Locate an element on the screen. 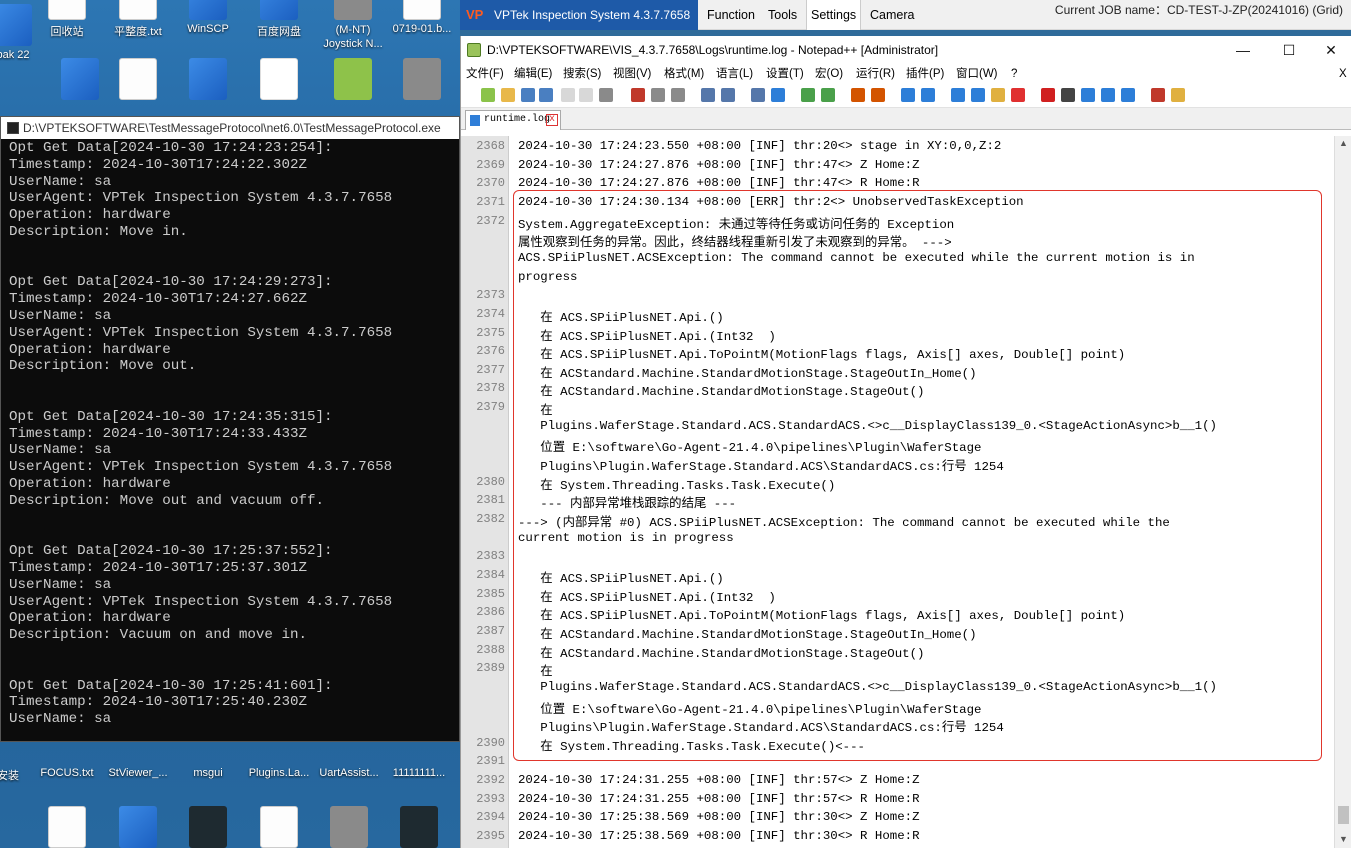 This screenshot has height=848, width=1351. menu-tools: Tools is located at coordinates (782, 15).